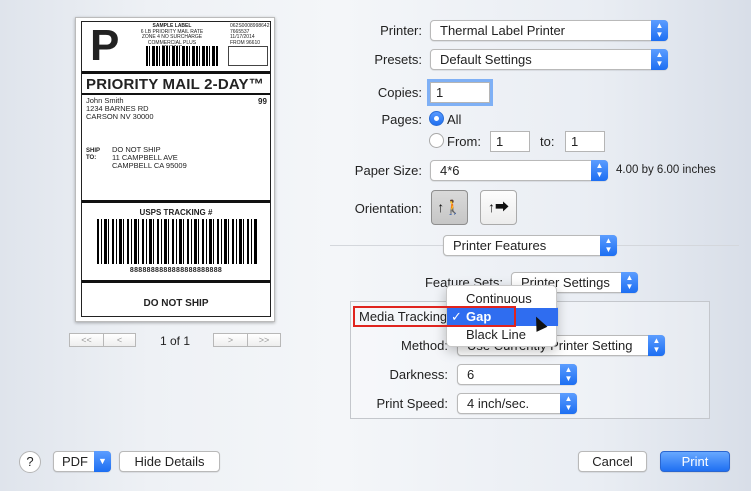 This screenshot has width=751, height=491. What do you see at coordinates (471, 374) in the screenshot?
I see `darkness-value: 6` at bounding box center [471, 374].